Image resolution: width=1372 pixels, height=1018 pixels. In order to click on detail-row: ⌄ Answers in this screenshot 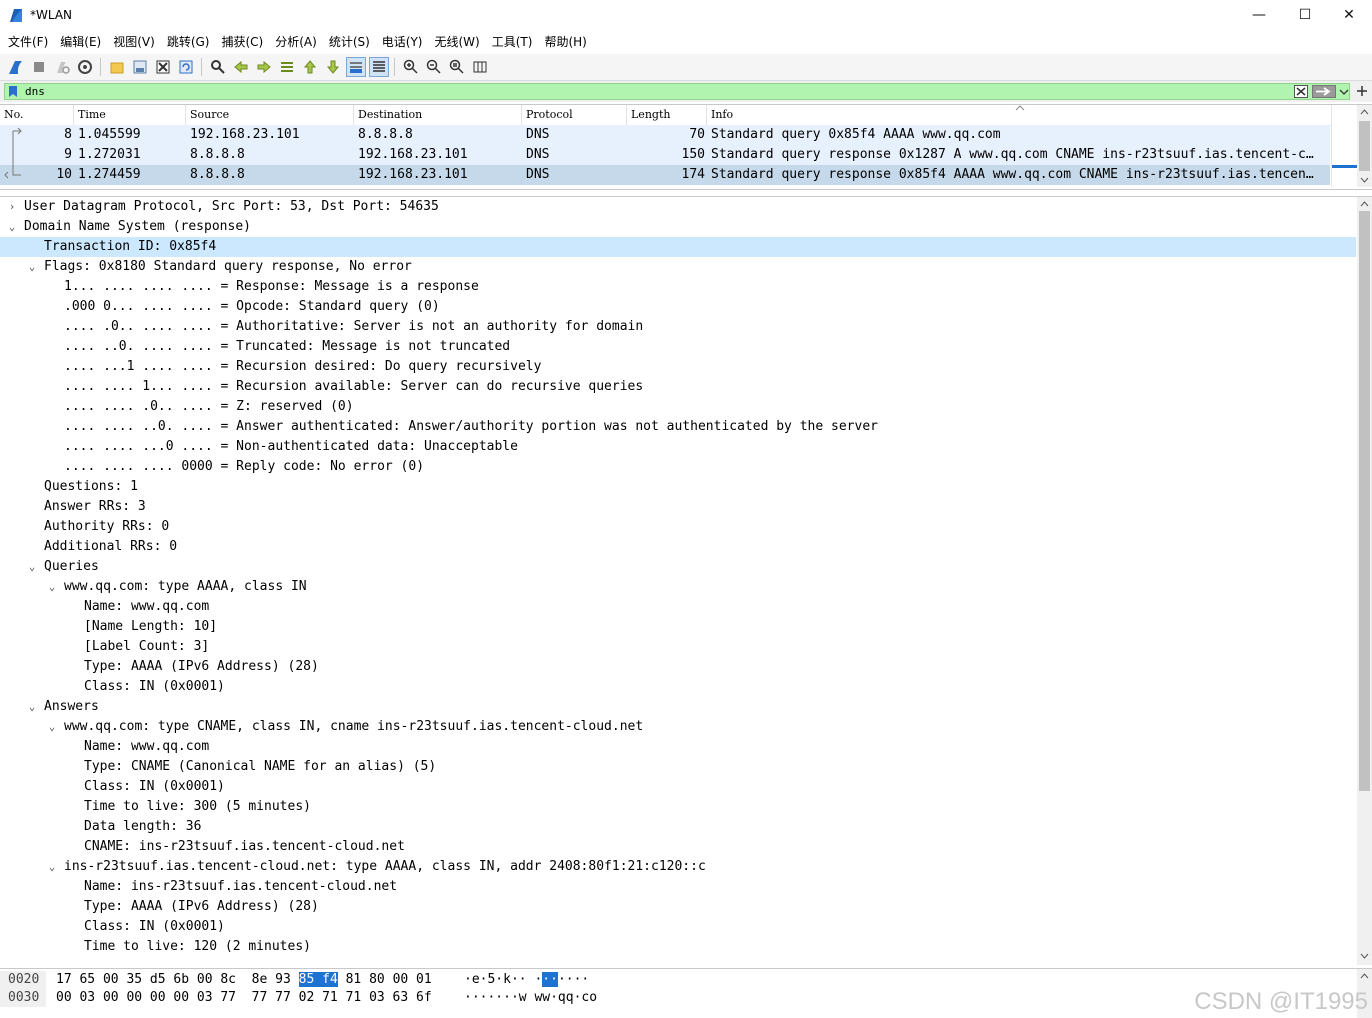, I will do `click(678, 707)`.